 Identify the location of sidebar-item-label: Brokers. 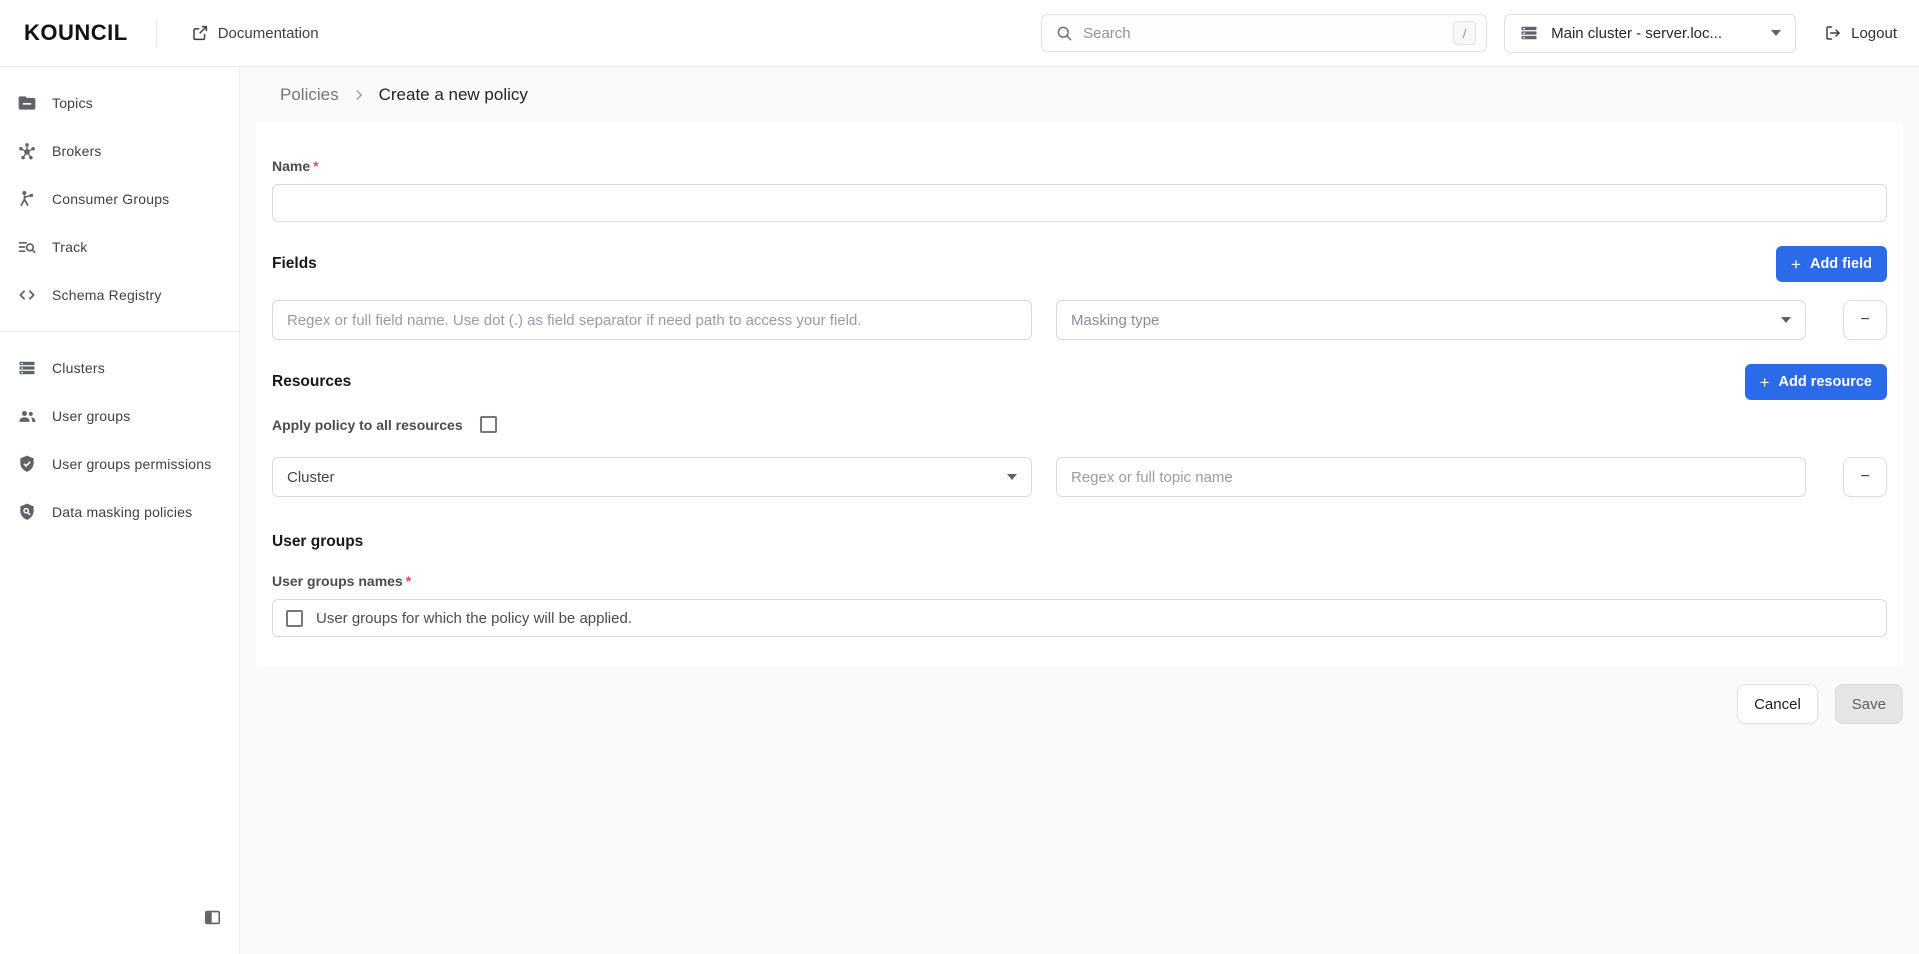
(77, 151).